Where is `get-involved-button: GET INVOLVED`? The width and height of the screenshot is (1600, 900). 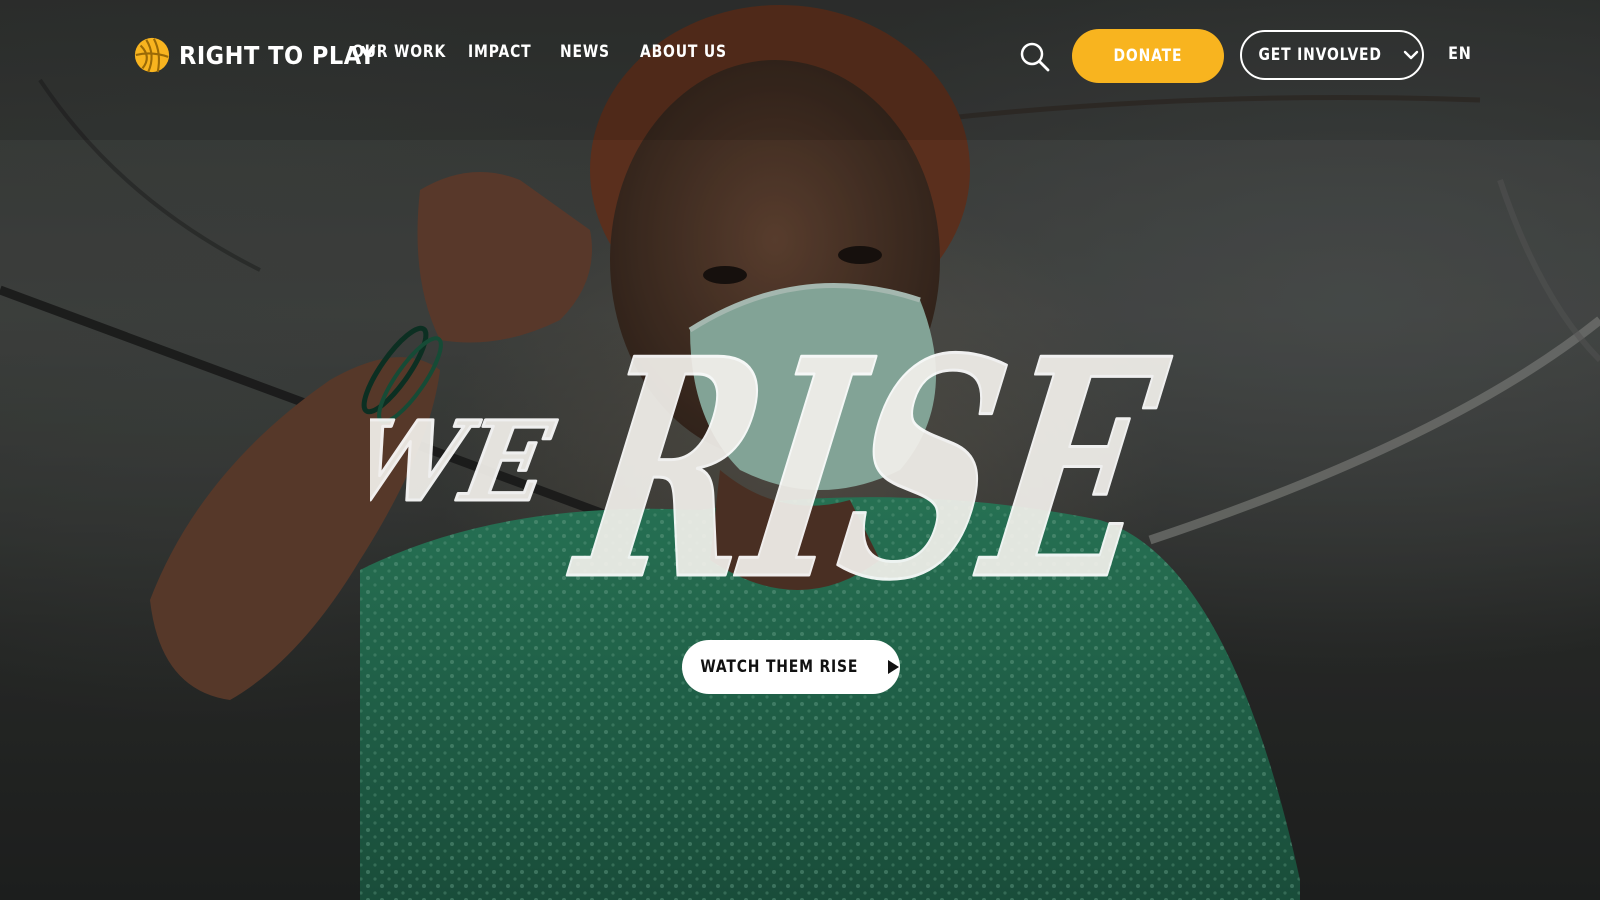 get-involved-button: GET INVOLVED is located at coordinates (1332, 55).